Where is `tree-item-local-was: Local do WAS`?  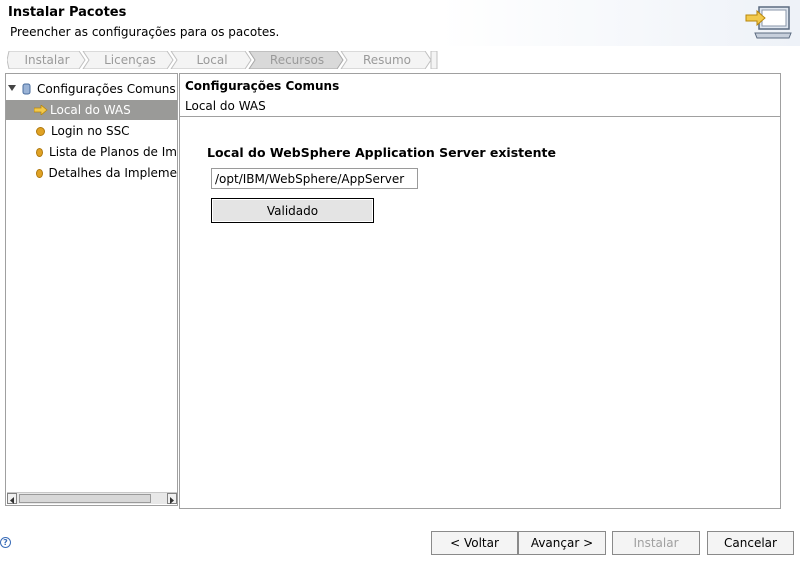
tree-item-local-was: Local do WAS is located at coordinates (91, 110).